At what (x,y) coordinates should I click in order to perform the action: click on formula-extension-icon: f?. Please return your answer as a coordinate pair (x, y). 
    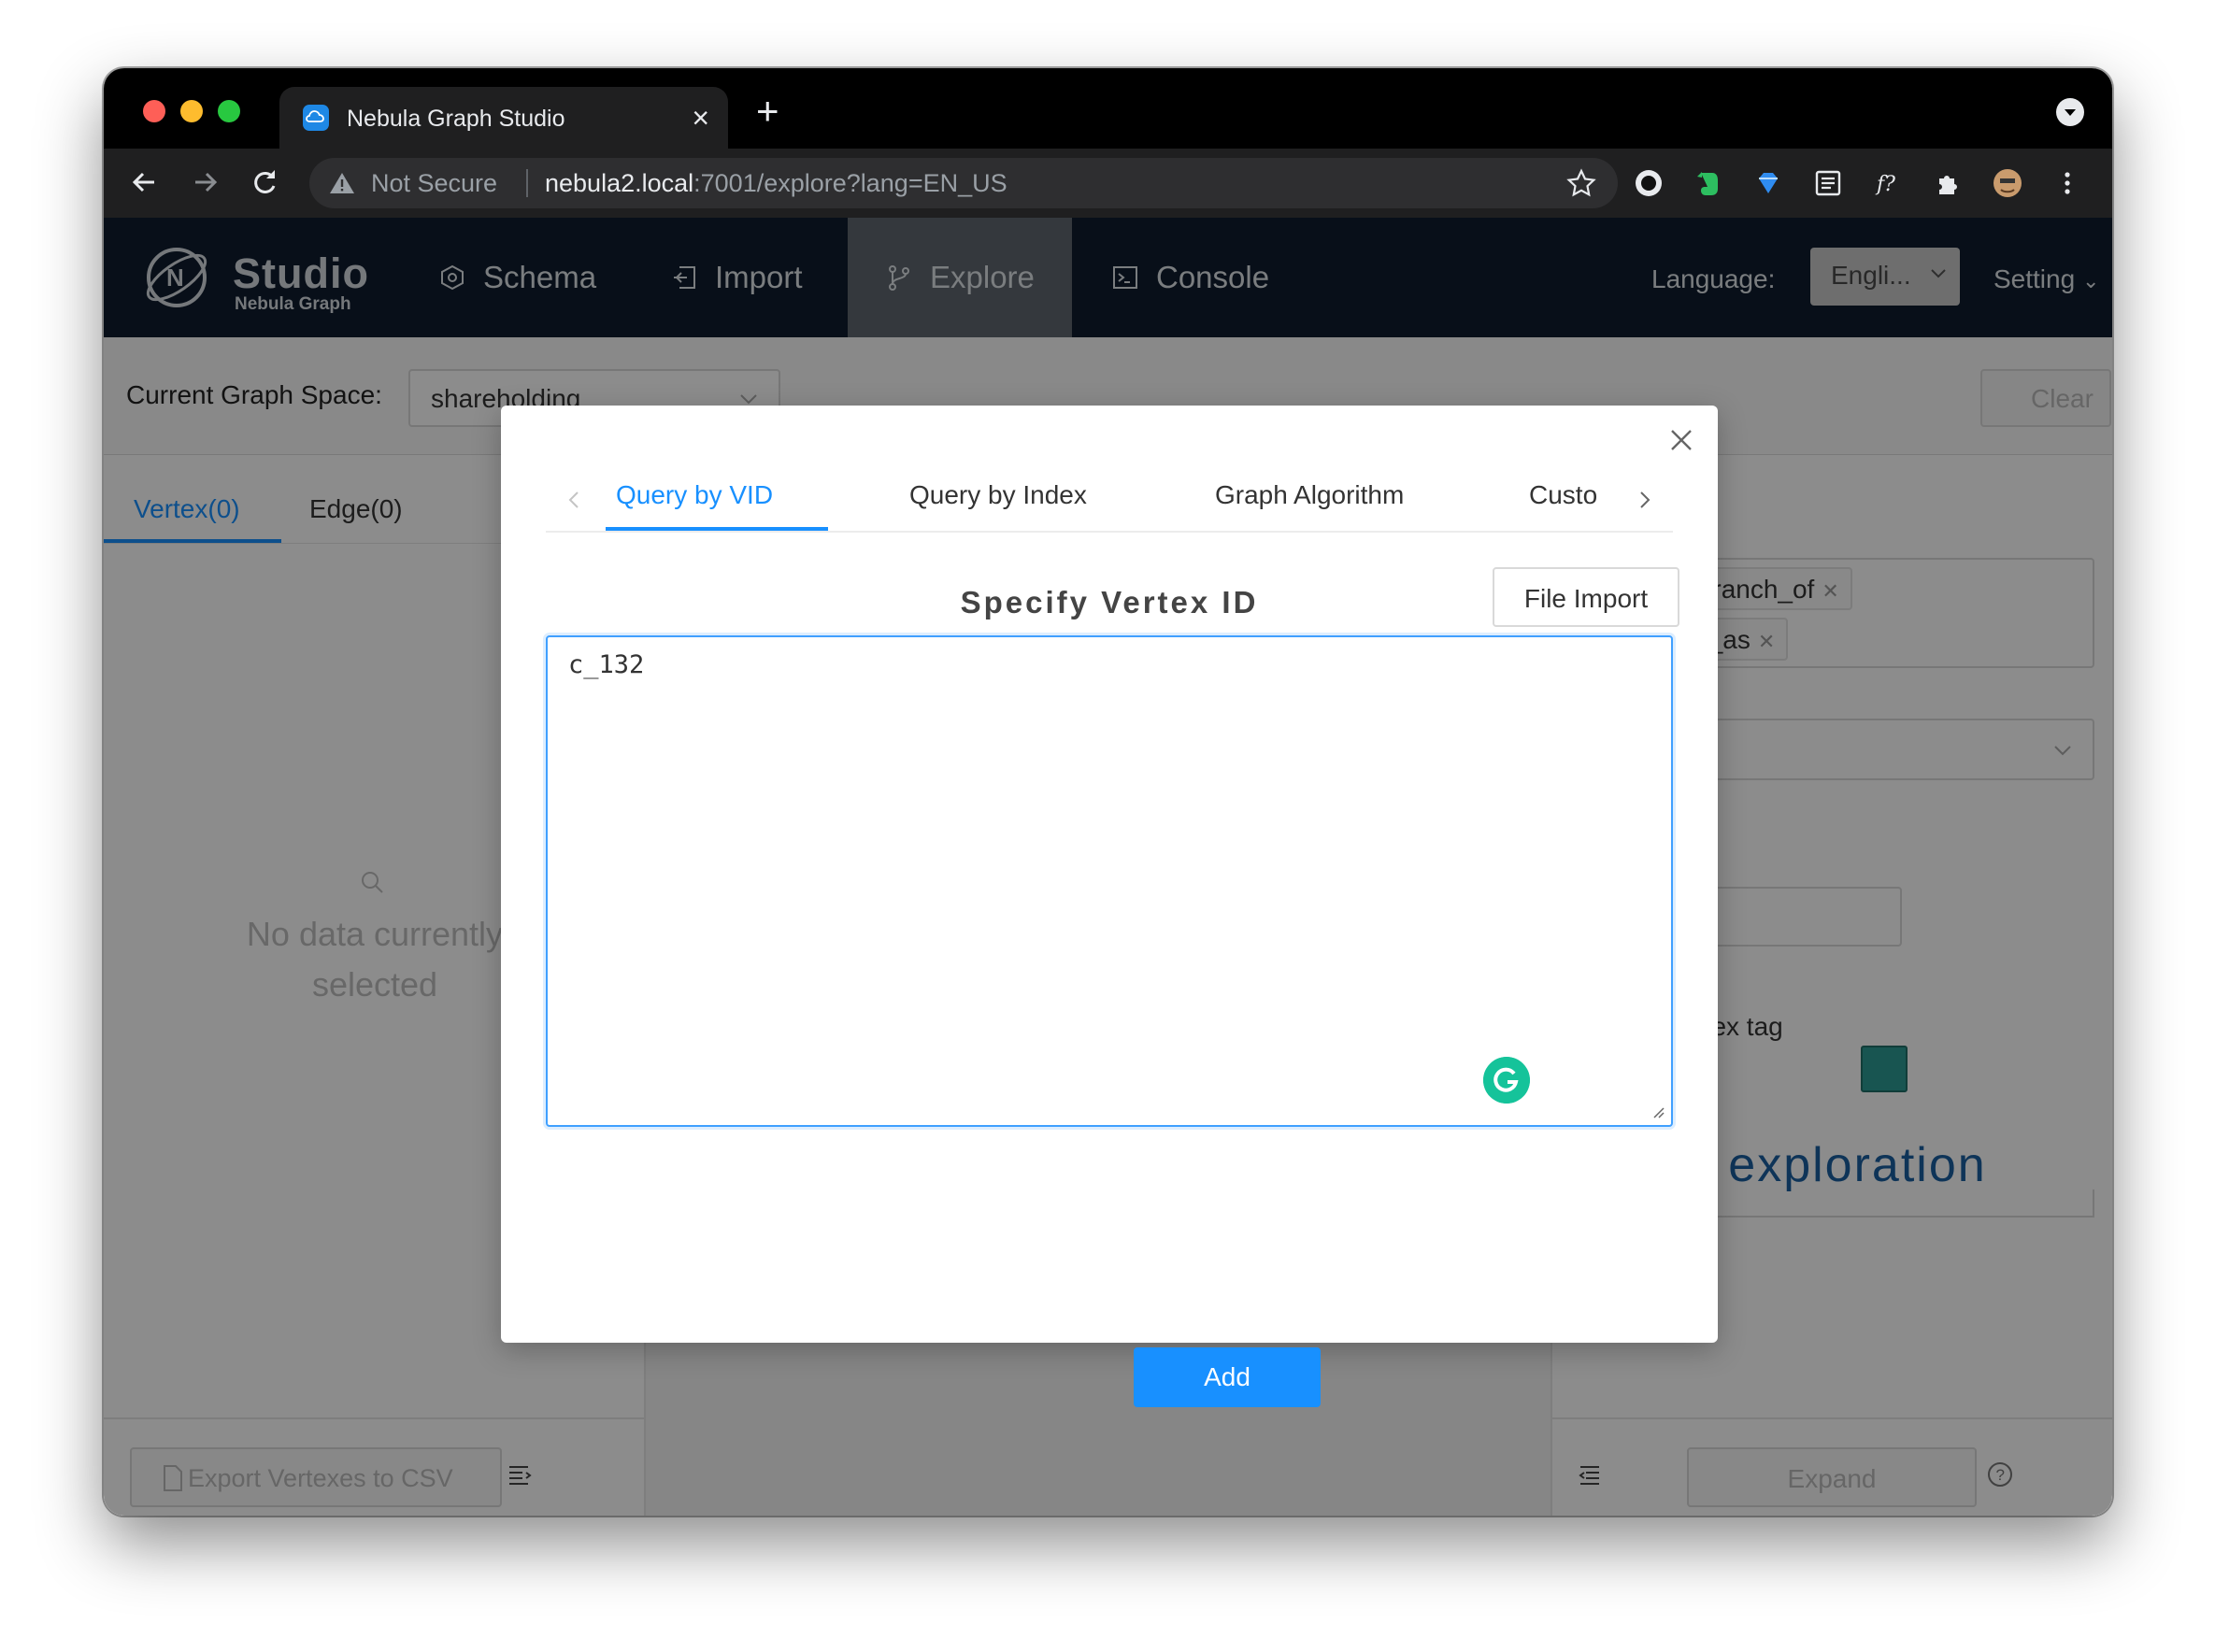
    Looking at the image, I should click on (1888, 183).